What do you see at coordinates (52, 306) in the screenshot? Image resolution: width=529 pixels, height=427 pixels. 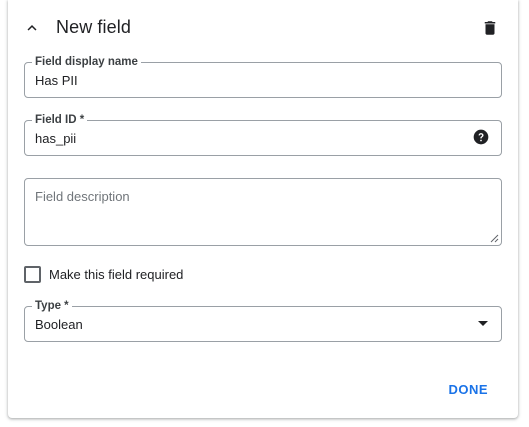 I see `type-label: Type *` at bounding box center [52, 306].